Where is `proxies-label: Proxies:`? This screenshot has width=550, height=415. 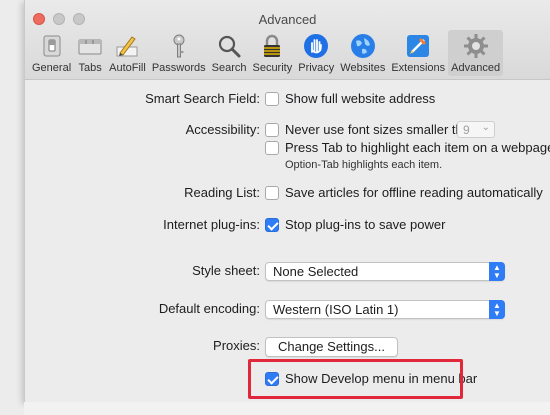 proxies-label: Proxies: is located at coordinates (236, 345).